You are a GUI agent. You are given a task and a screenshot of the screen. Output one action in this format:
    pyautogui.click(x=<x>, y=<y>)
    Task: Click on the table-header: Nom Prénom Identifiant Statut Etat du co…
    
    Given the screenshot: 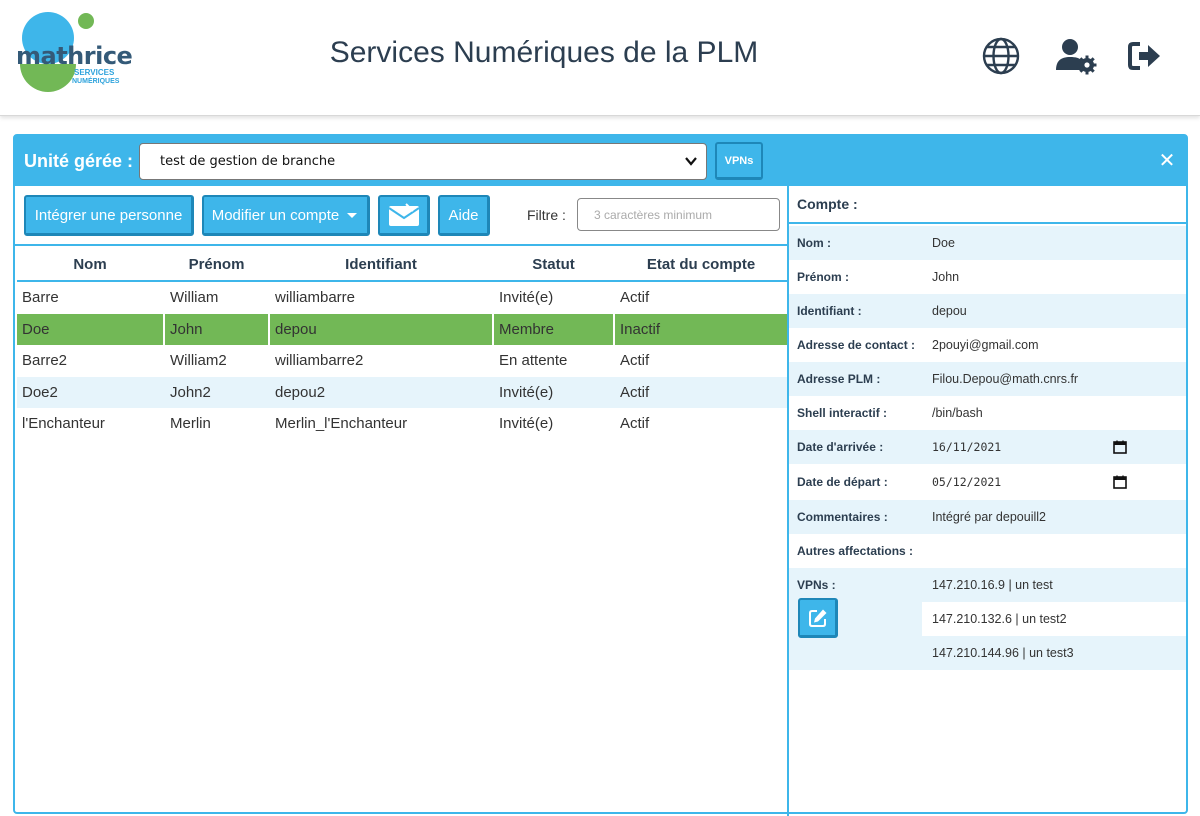 What is the action you would take?
    pyautogui.click(x=402, y=265)
    